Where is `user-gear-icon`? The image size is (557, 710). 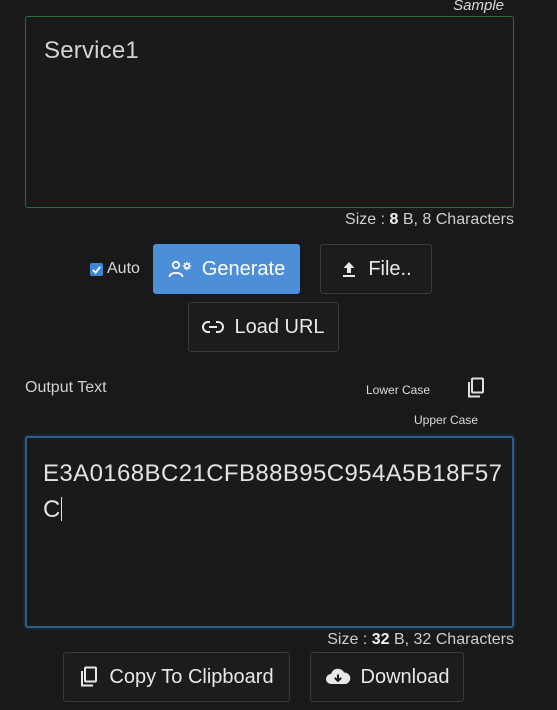
user-gear-icon is located at coordinates (180, 269).